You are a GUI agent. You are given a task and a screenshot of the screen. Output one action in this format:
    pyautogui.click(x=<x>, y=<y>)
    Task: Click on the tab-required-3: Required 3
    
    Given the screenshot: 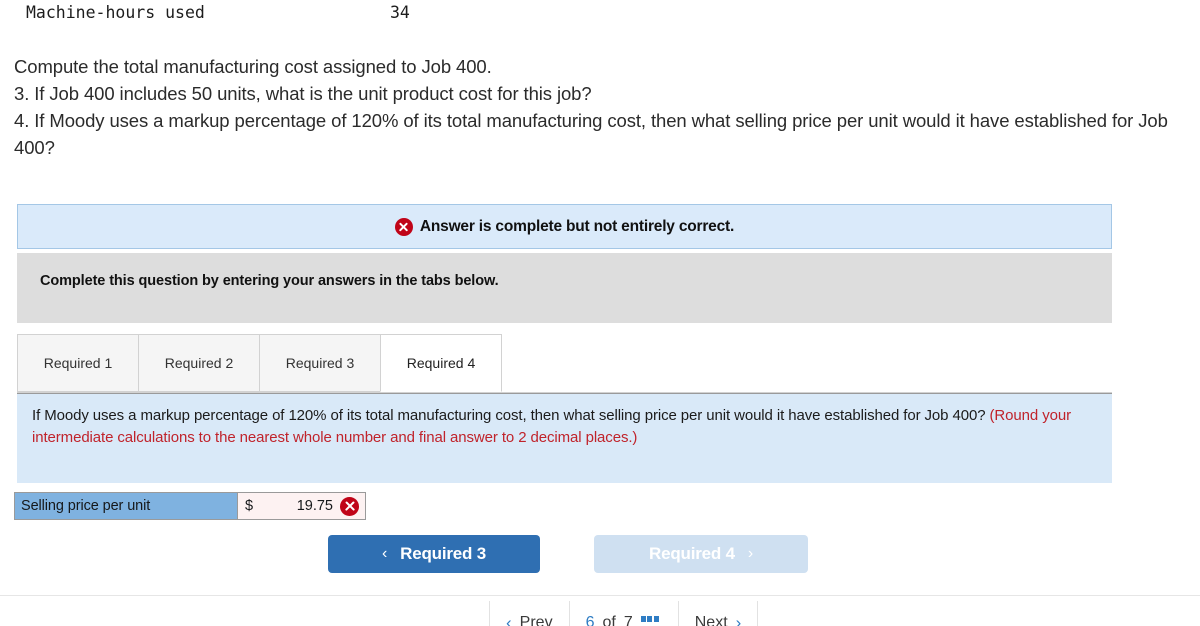 What is the action you would take?
    pyautogui.click(x=320, y=363)
    